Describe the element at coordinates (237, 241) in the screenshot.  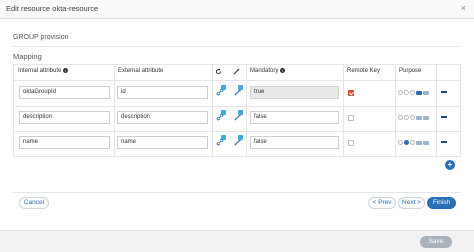
I see `bottom-bar: Save` at that location.